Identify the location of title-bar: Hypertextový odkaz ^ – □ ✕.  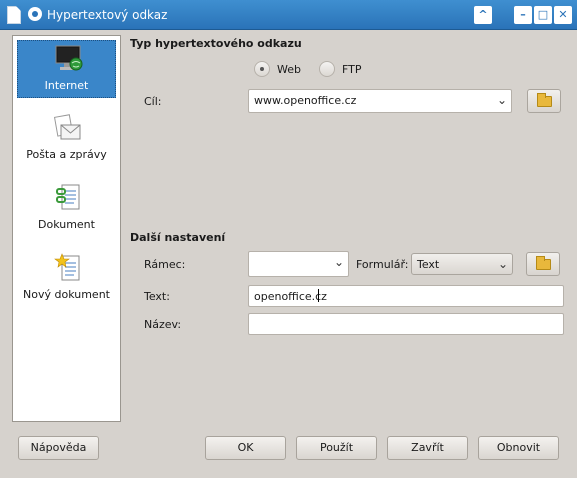
(288, 15).